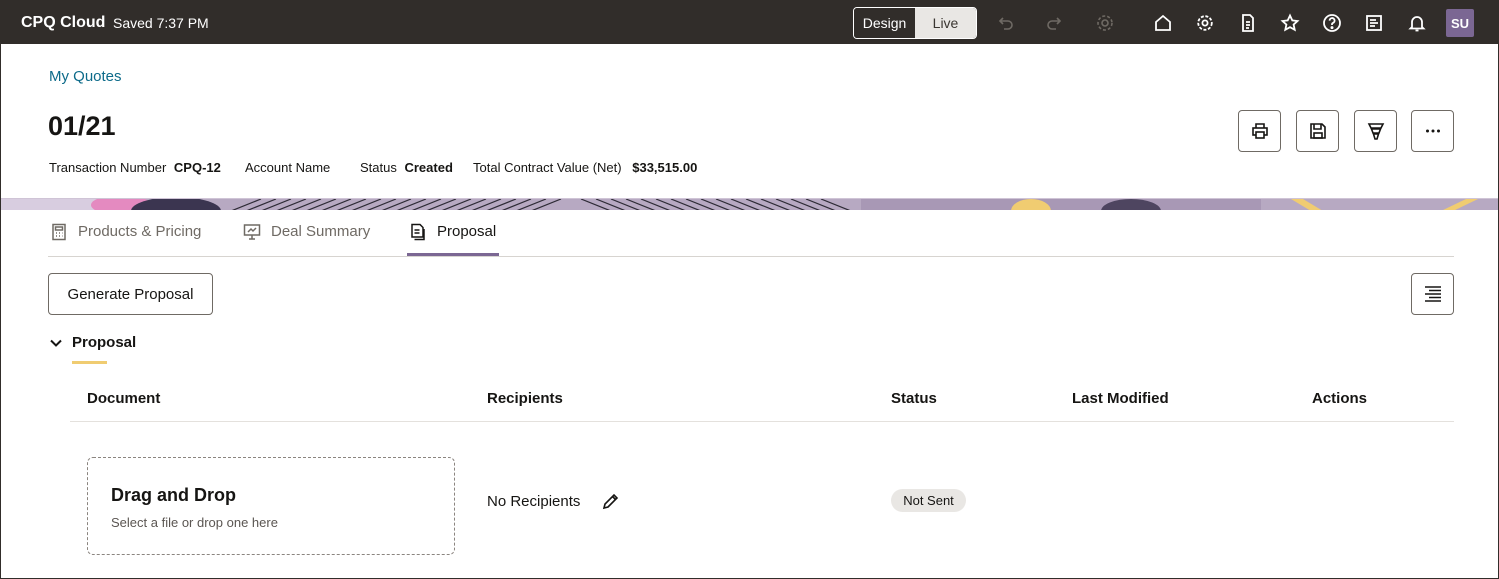  I want to click on tab-deal-summary: Deal Summary, so click(306, 238).